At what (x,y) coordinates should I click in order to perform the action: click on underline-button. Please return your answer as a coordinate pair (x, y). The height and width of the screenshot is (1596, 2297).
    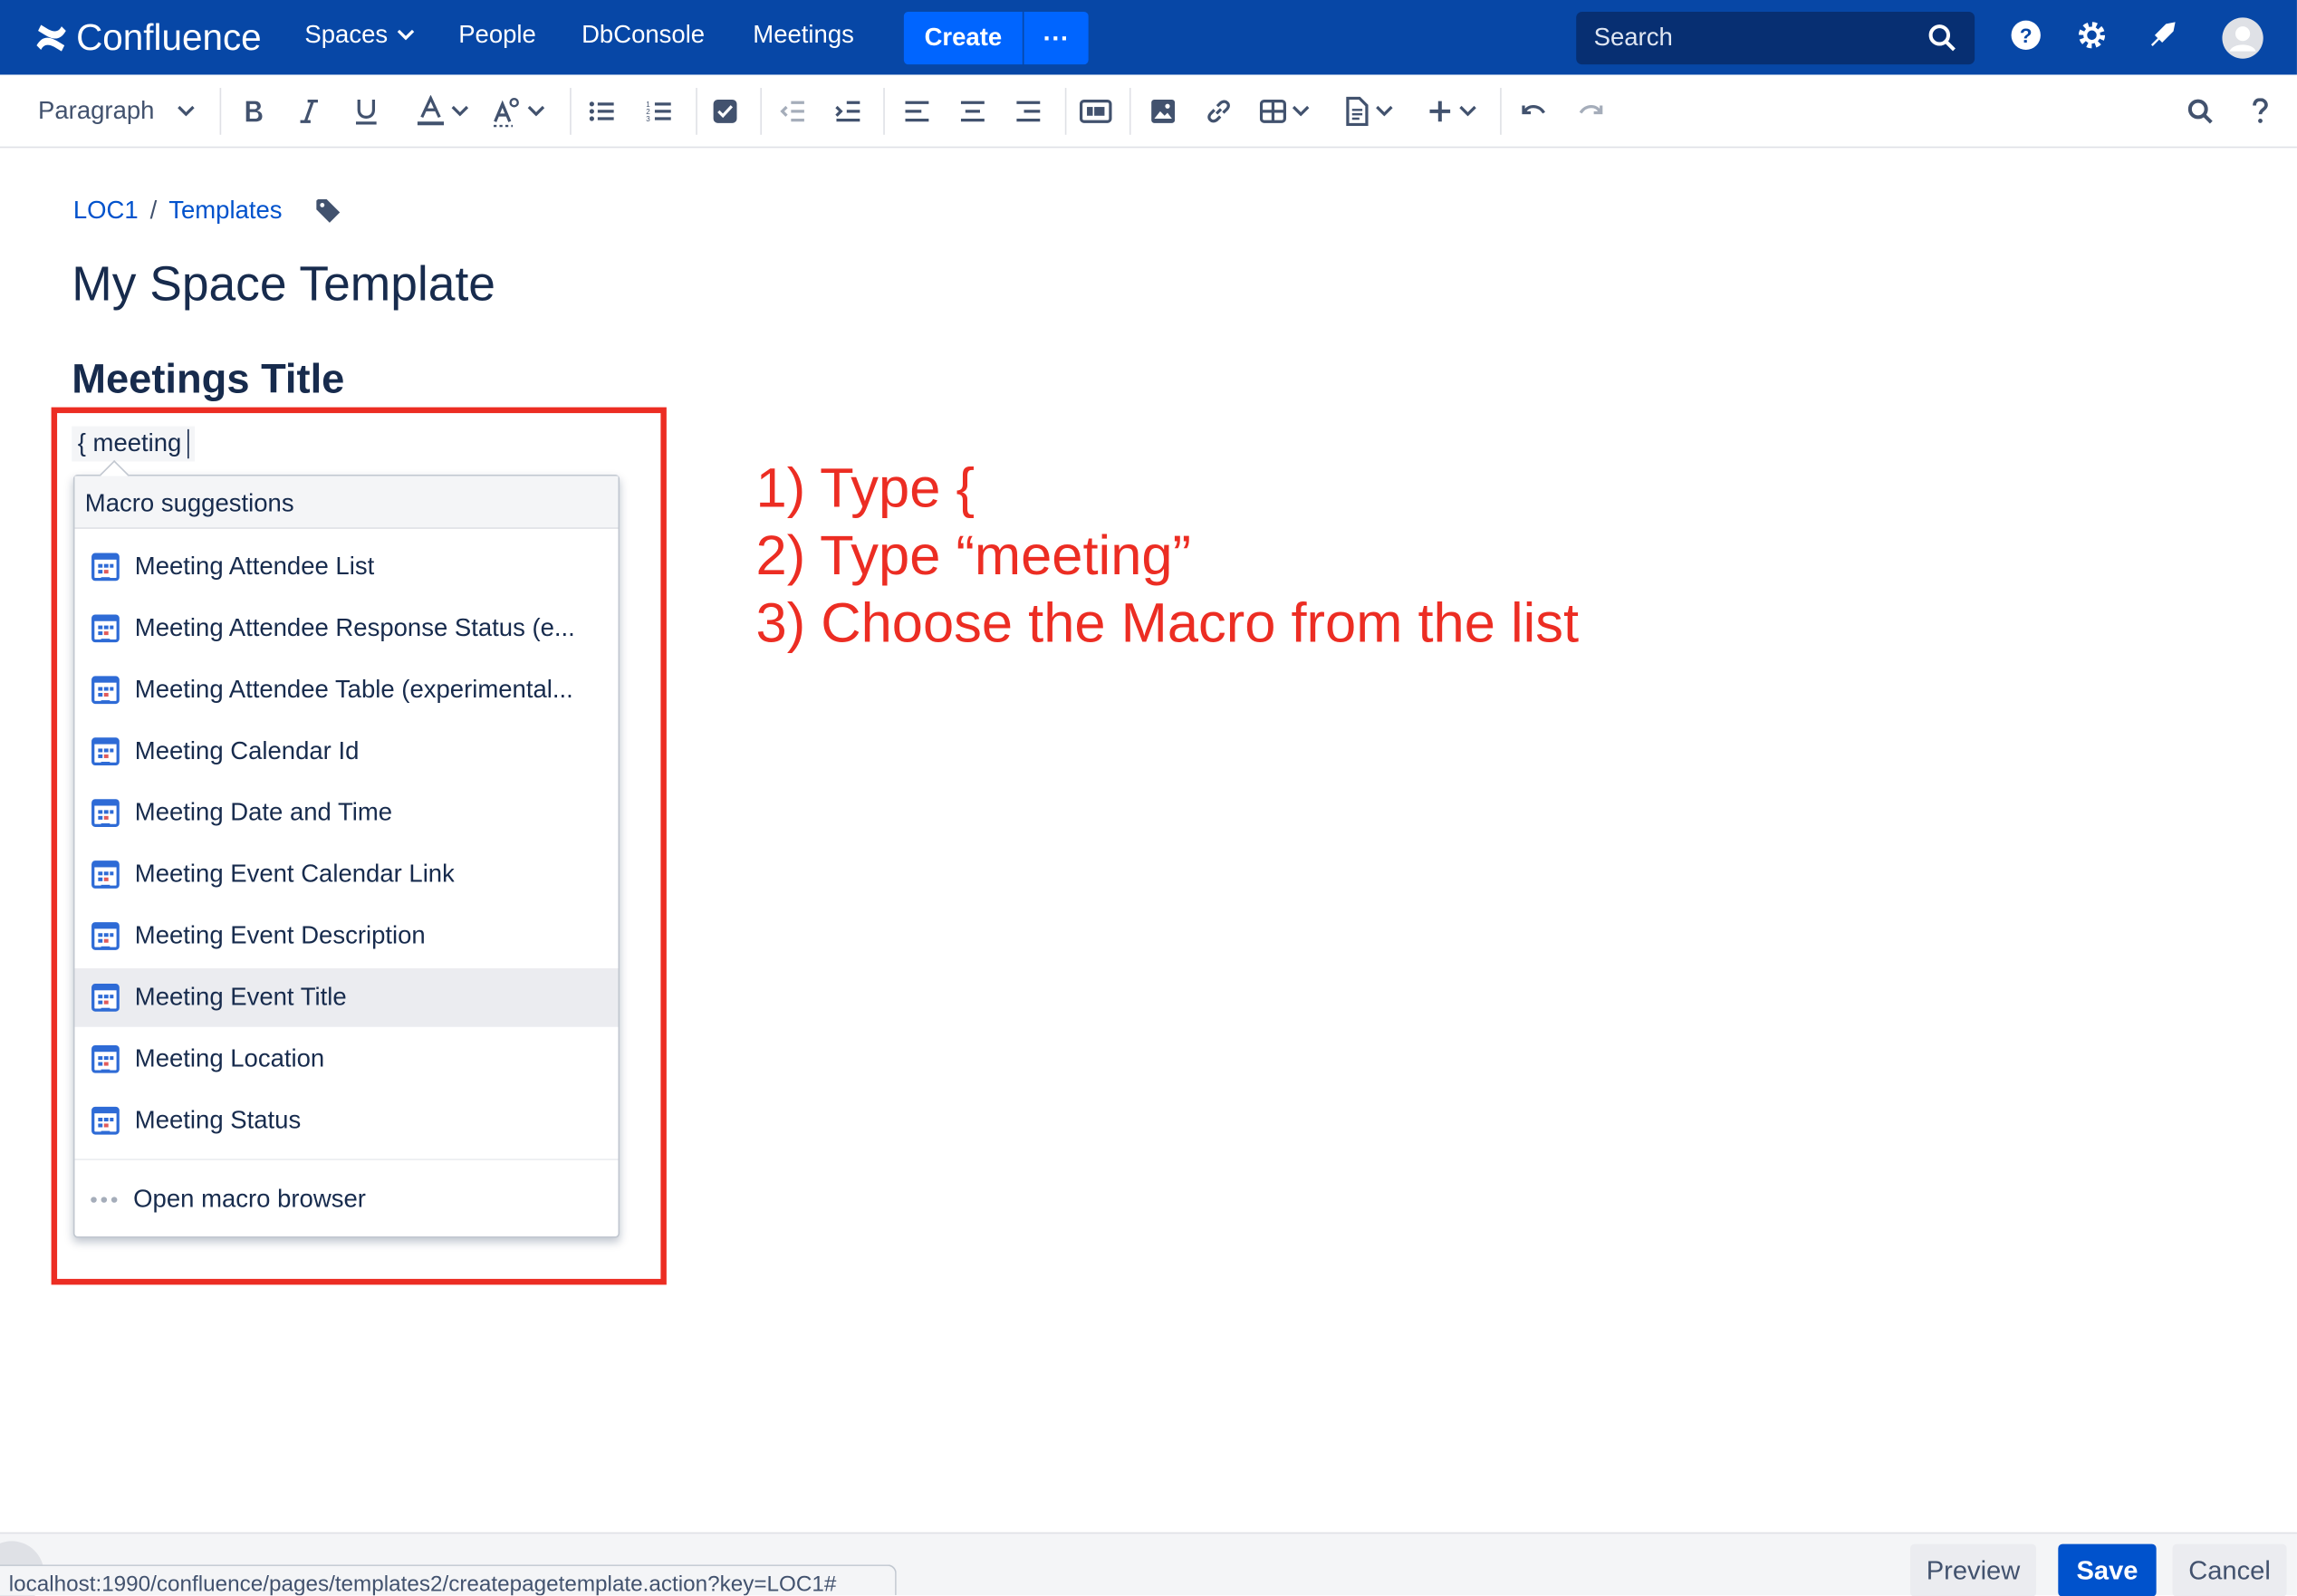
    Looking at the image, I should click on (366, 111).